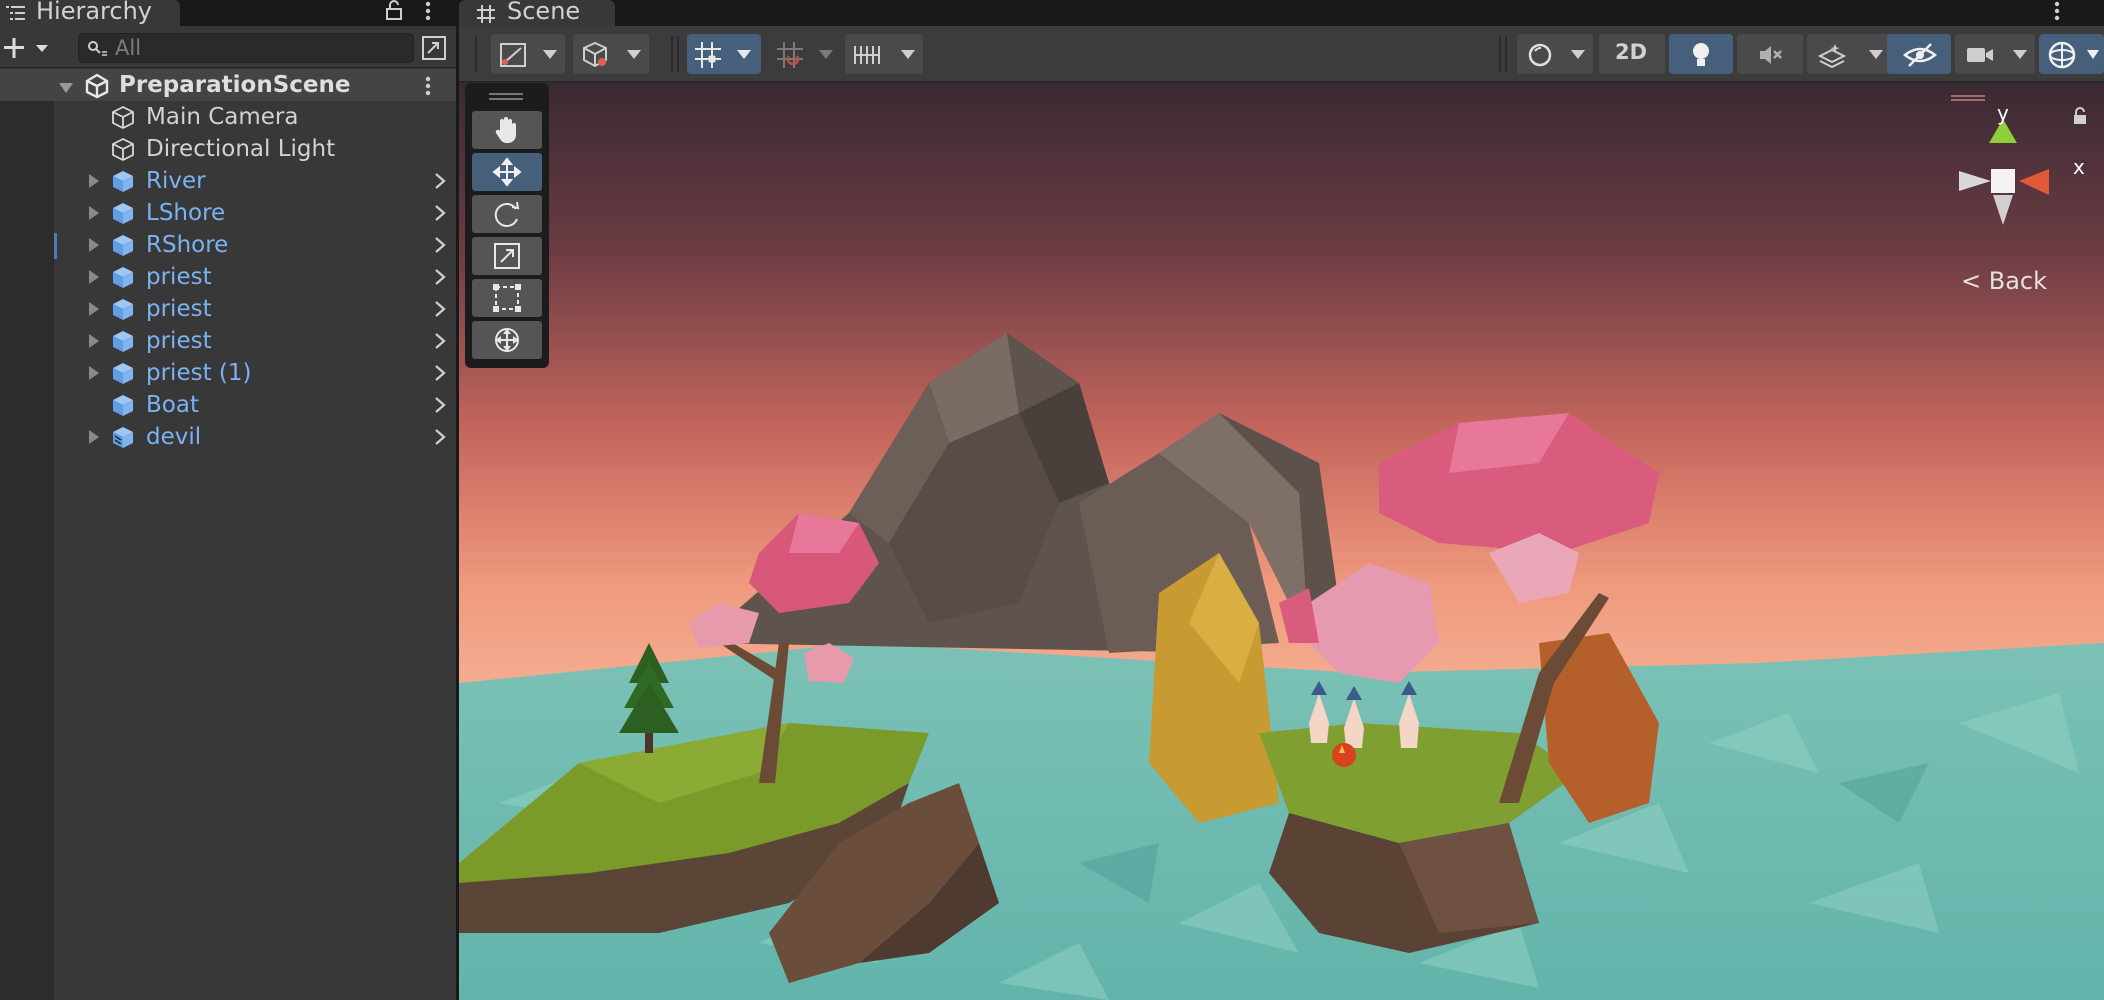 The image size is (2104, 1000). I want to click on rulers-button, so click(884, 54).